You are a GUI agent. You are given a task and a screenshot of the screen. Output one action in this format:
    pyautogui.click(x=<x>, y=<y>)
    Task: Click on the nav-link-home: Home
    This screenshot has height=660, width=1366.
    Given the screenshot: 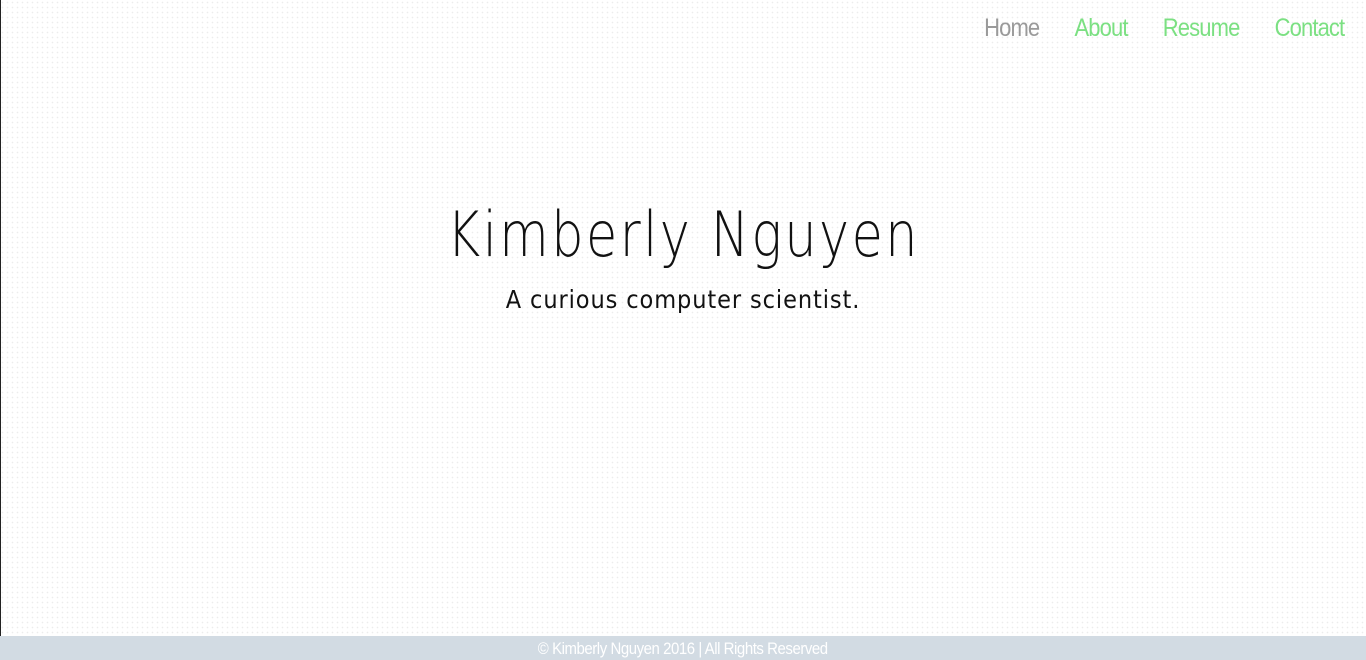 What is the action you would take?
    pyautogui.click(x=1012, y=28)
    